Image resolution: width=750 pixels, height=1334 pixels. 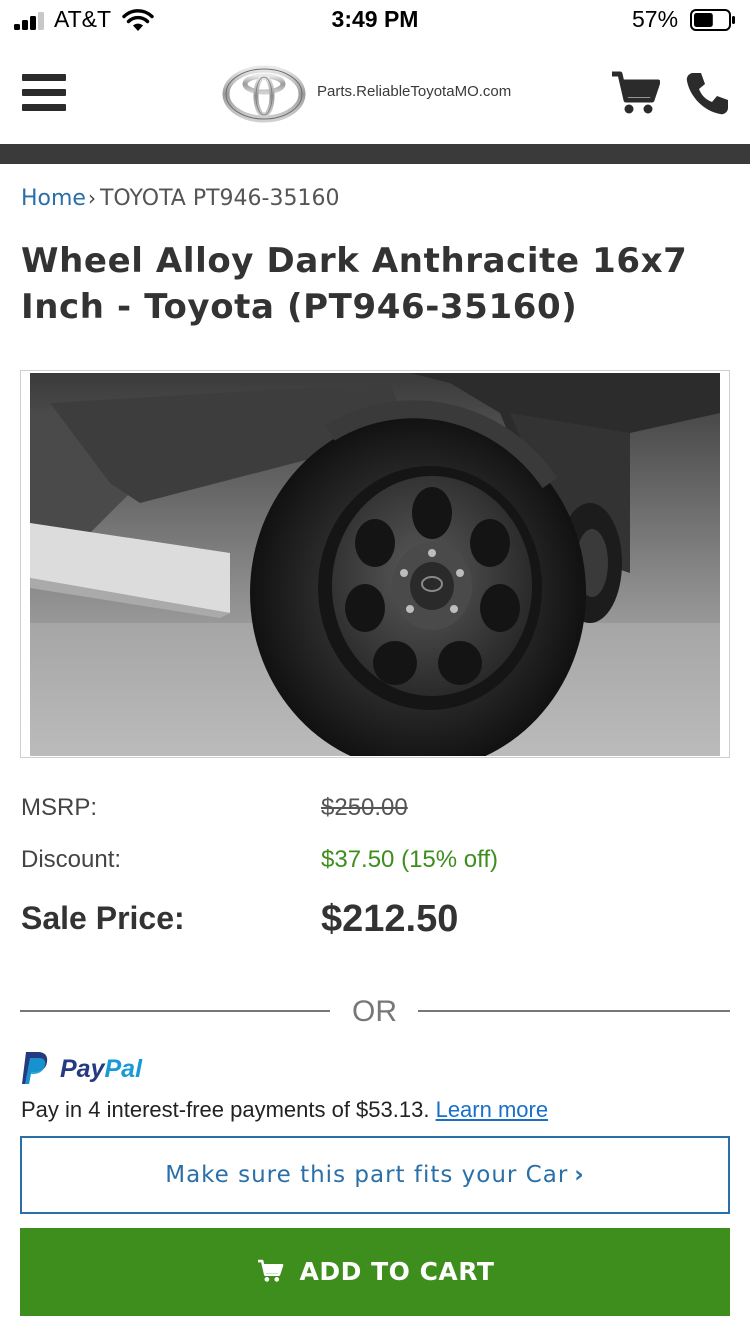 What do you see at coordinates (574, 1011) in the screenshot?
I see `or-divider-right` at bounding box center [574, 1011].